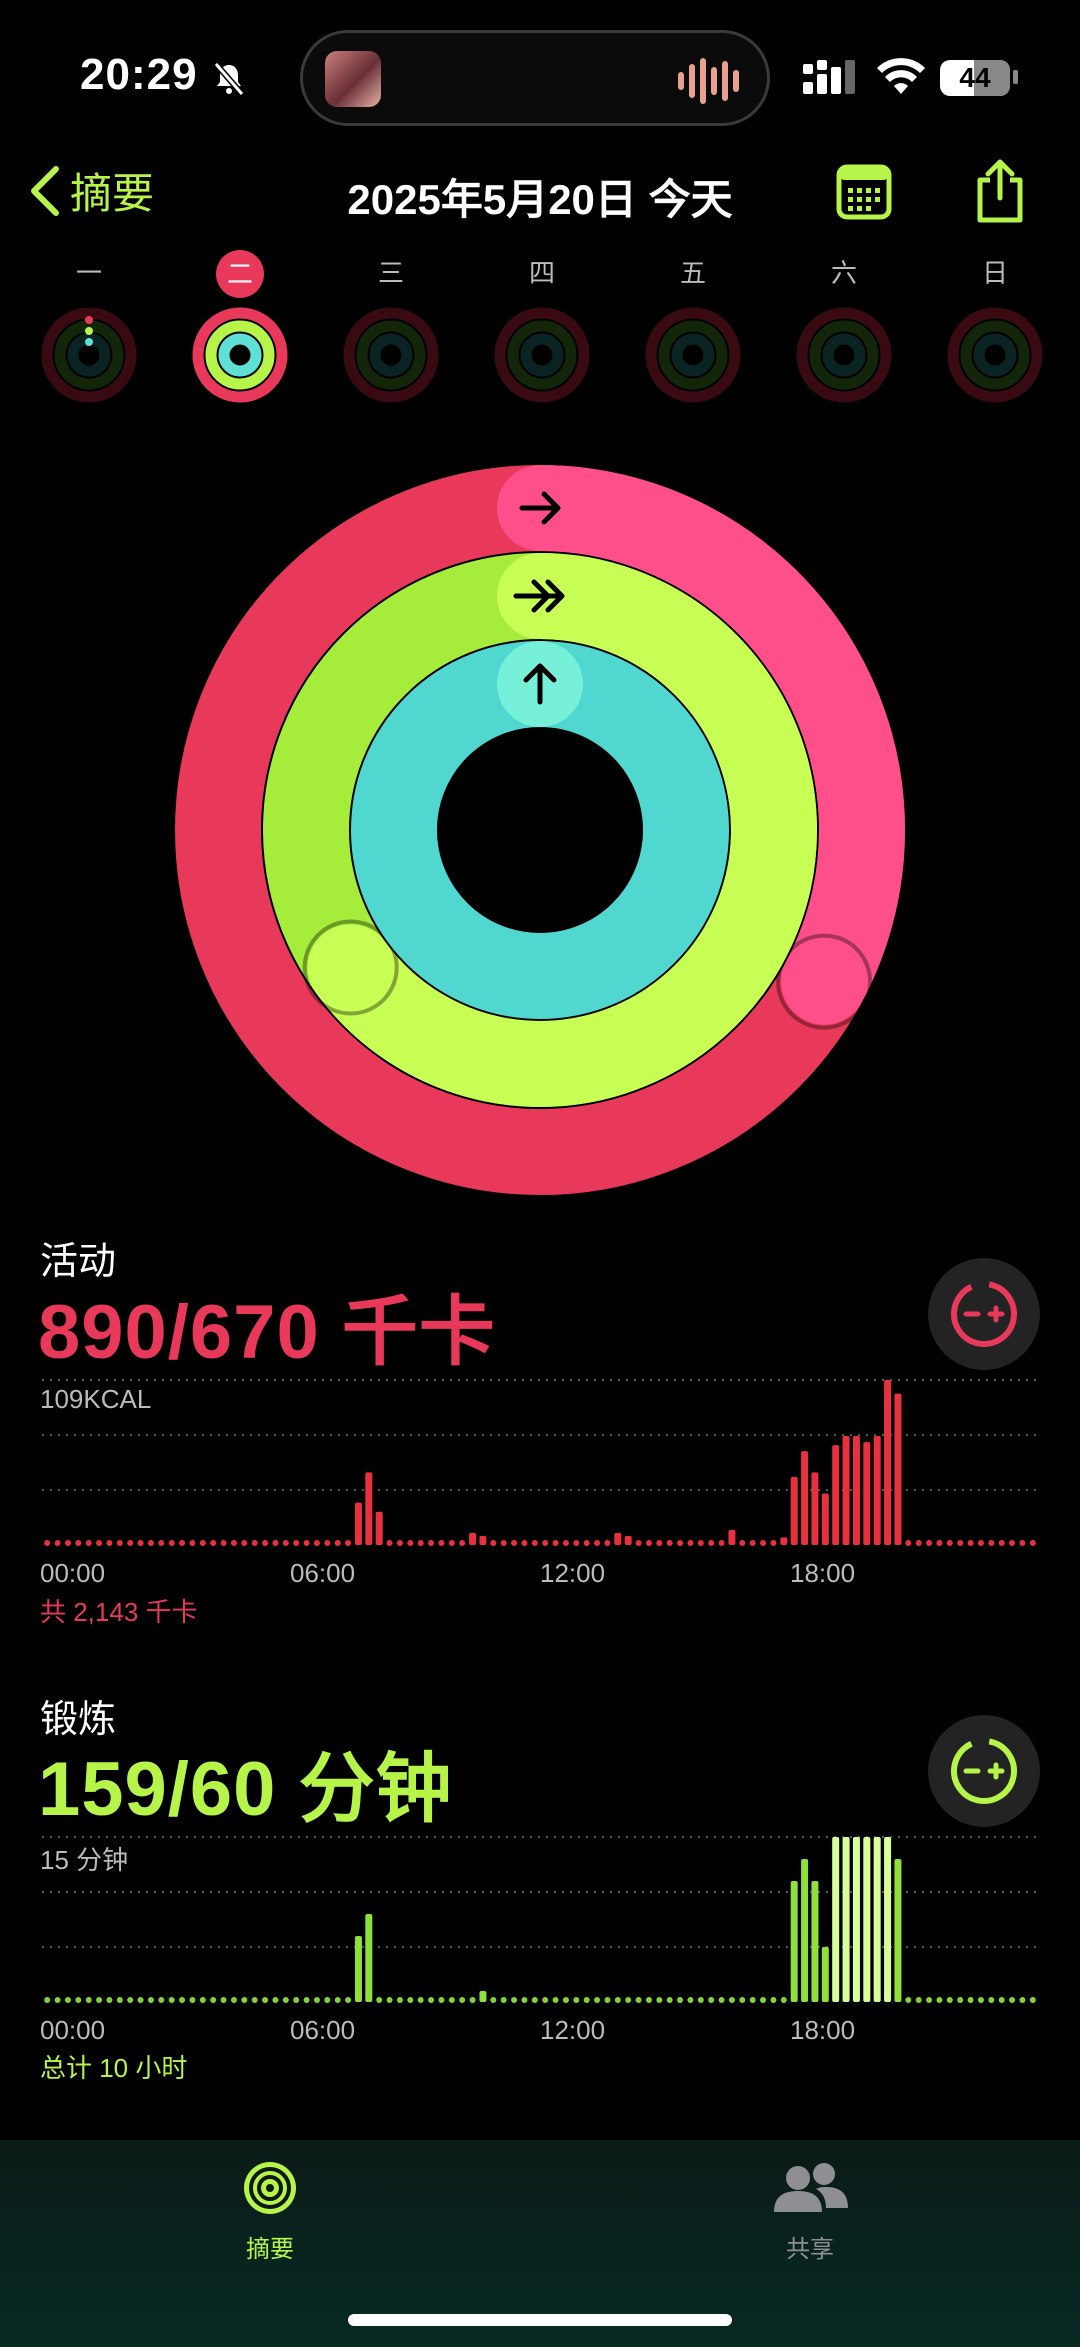 The height and width of the screenshot is (2347, 1080). Describe the element at coordinates (864, 192) in the screenshot. I see `calendar-icon` at that location.